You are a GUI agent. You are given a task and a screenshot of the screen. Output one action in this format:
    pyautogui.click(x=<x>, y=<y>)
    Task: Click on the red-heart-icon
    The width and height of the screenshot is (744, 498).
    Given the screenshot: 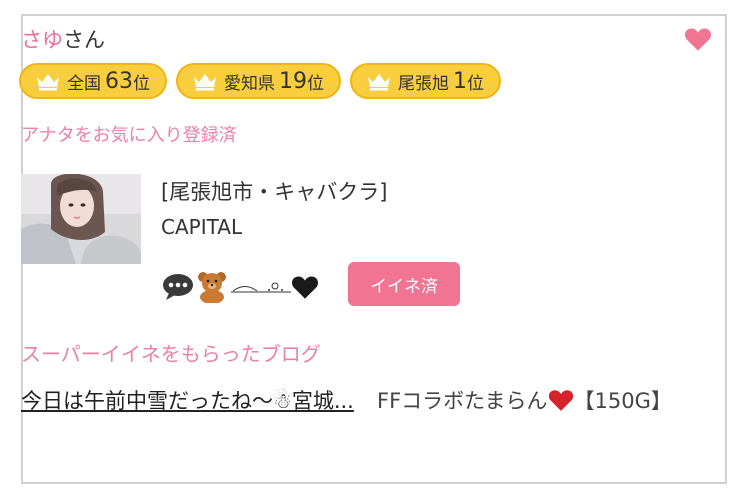 What is the action you would take?
    pyautogui.click(x=560, y=400)
    